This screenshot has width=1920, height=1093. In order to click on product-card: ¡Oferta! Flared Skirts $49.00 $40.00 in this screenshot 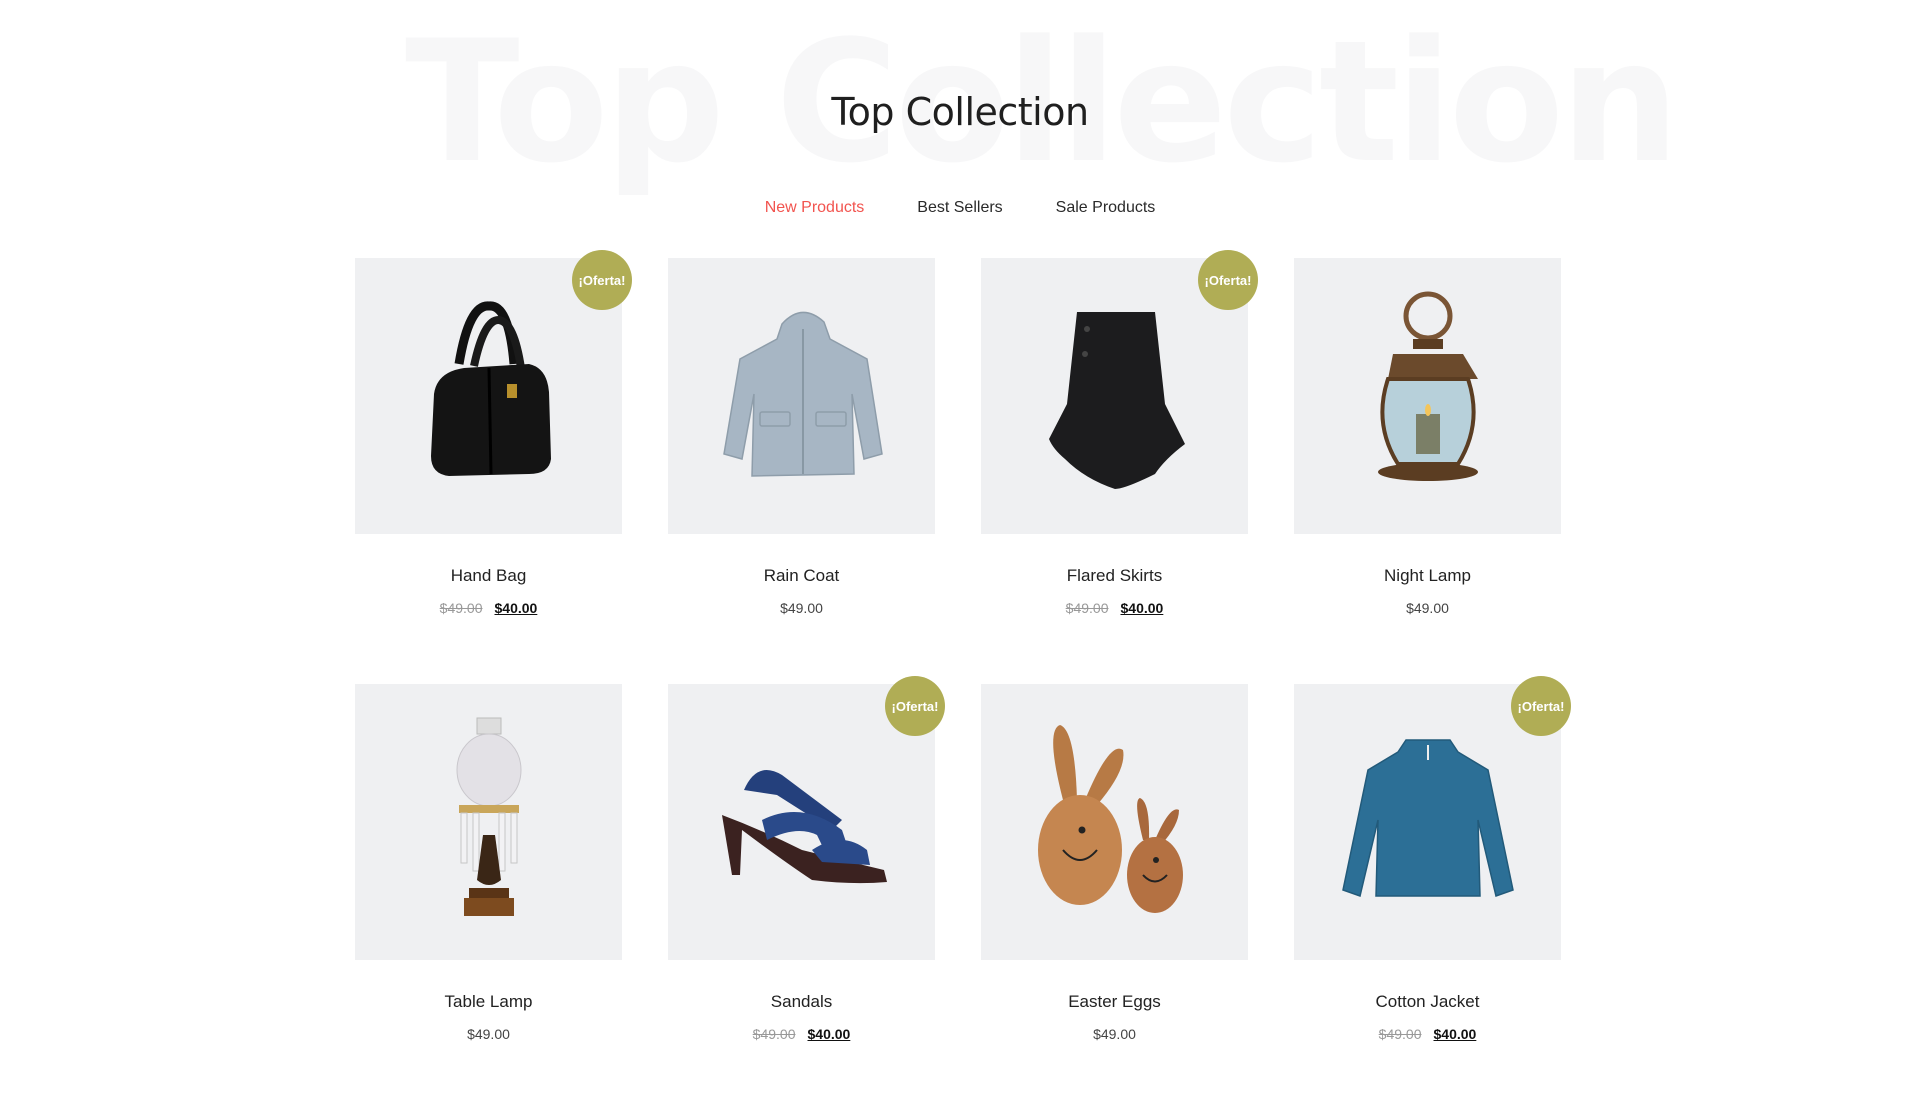, I will do `click(1119, 433)`.